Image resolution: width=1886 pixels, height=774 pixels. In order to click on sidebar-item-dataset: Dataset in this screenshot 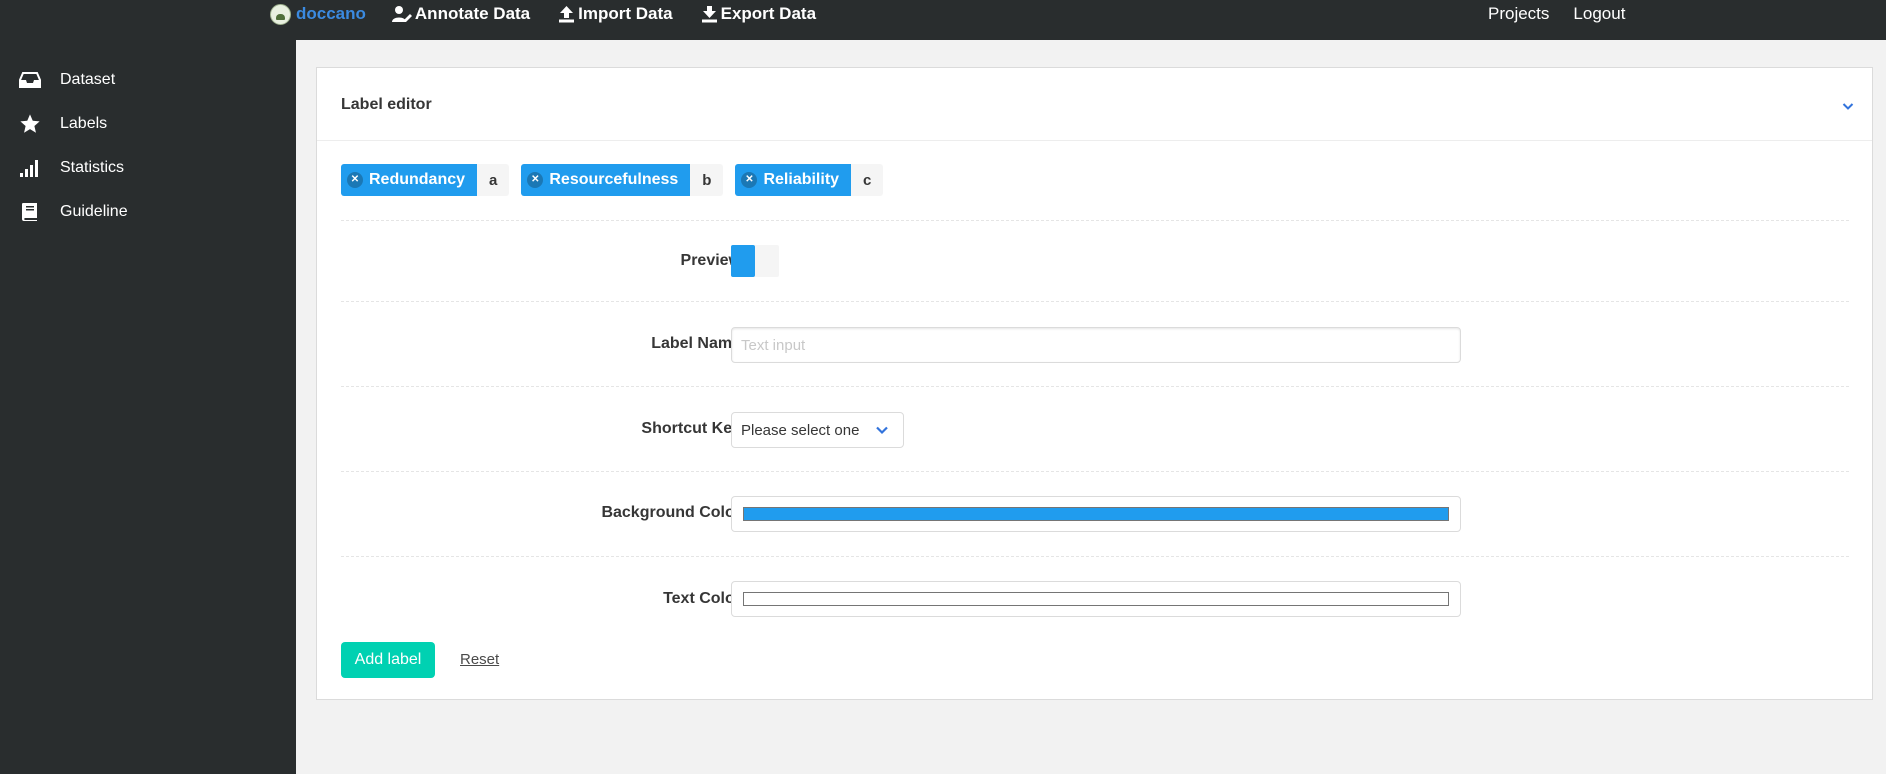, I will do `click(66, 80)`.